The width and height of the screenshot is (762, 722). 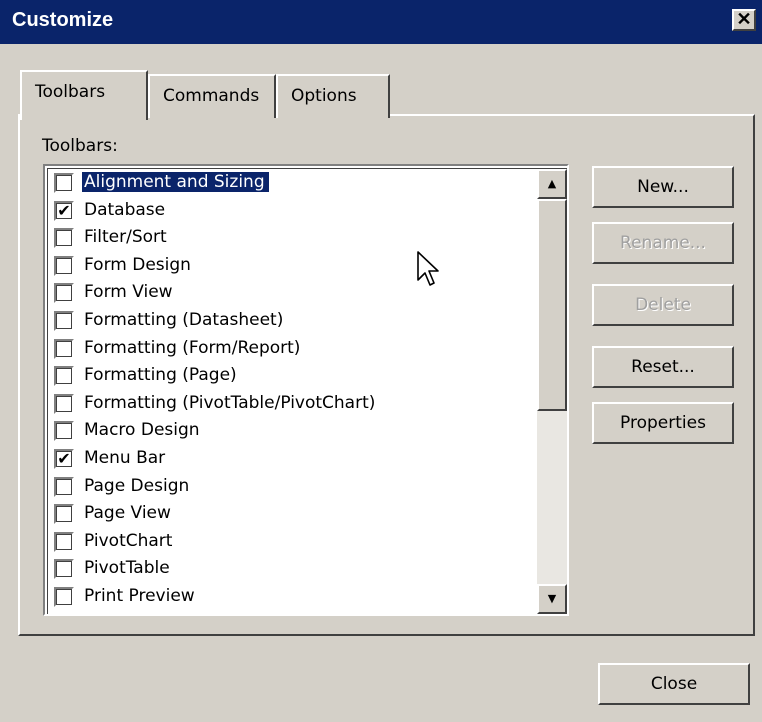 What do you see at coordinates (552, 184) in the screenshot?
I see `scroll-up-icon: ▲` at bounding box center [552, 184].